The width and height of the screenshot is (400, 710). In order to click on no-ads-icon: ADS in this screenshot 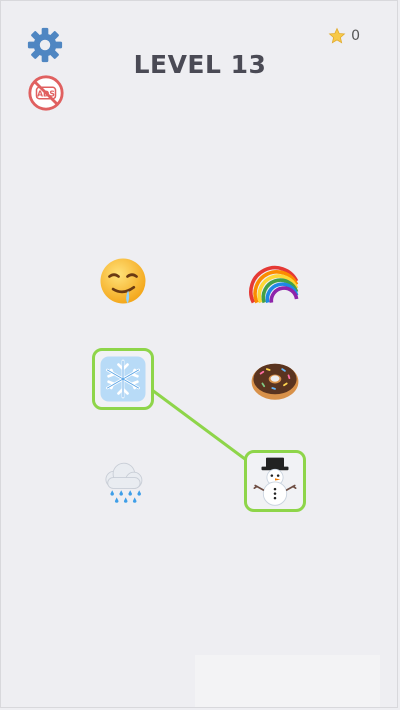, I will do `click(46, 93)`.